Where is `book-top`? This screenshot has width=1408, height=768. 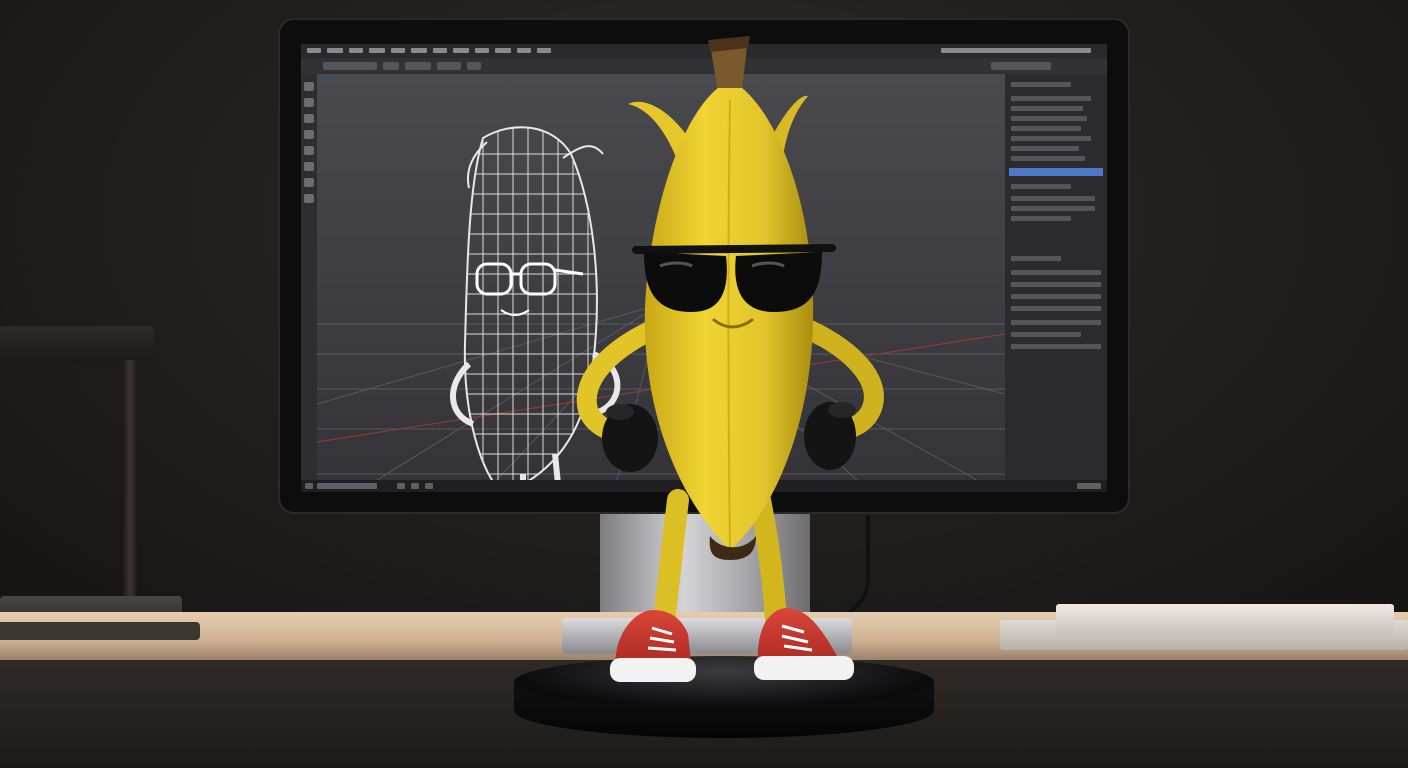 book-top is located at coordinates (1225, 619).